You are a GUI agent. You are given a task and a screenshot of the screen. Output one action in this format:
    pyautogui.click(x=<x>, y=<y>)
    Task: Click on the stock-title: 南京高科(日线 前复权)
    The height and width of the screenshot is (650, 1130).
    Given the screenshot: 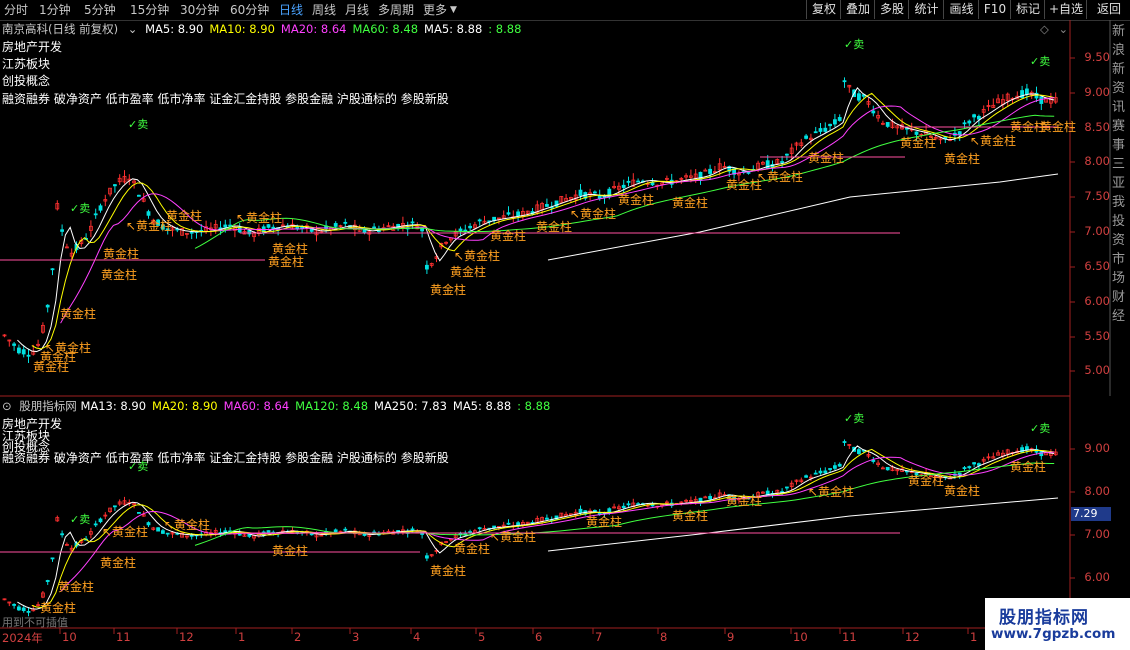 What is the action you would take?
    pyautogui.click(x=60, y=29)
    